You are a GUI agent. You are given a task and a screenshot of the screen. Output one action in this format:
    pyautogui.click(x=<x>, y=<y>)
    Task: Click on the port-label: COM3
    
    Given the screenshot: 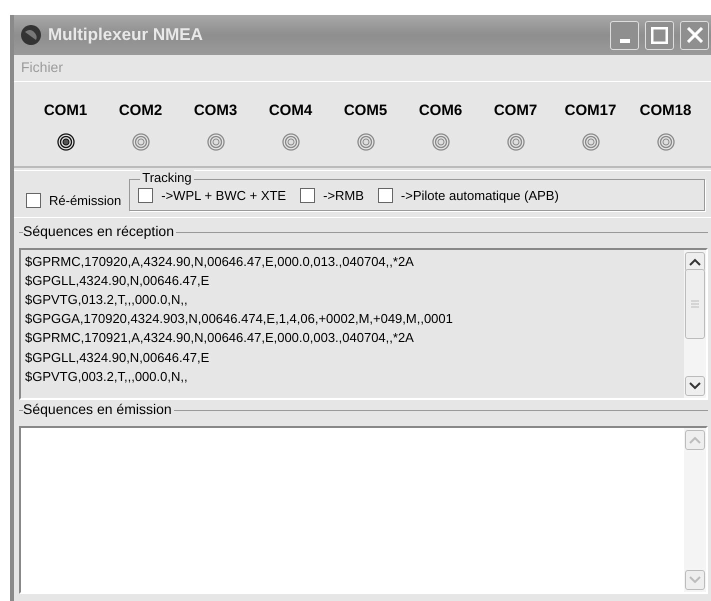 What is the action you would take?
    pyautogui.click(x=216, y=111)
    